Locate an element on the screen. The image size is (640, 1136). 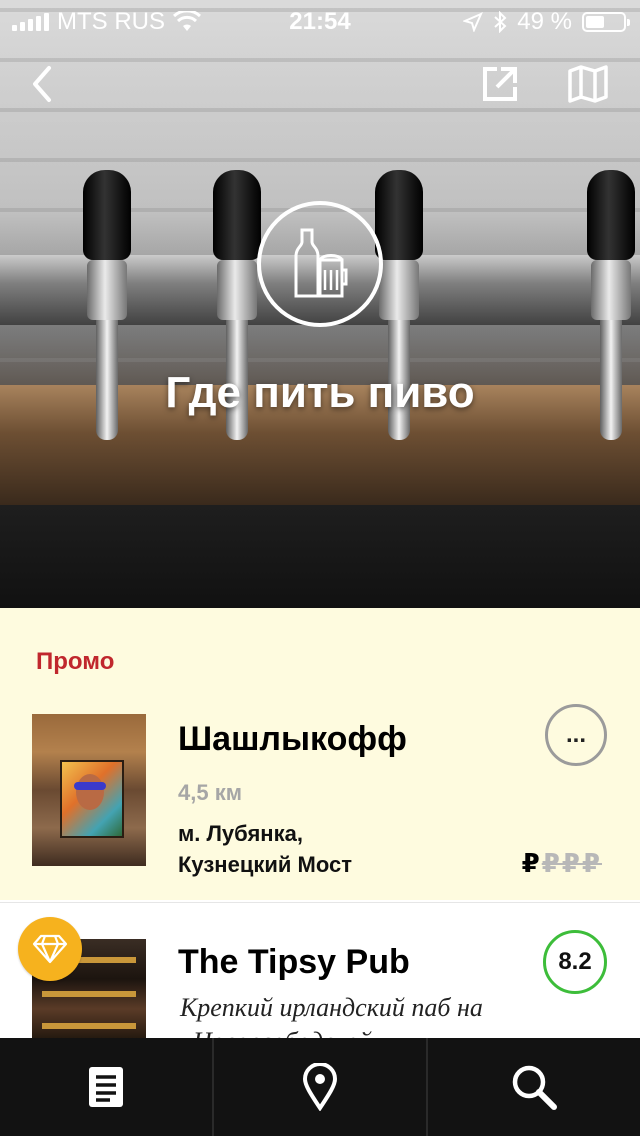
chevron-left-icon is located at coordinates (42, 84).